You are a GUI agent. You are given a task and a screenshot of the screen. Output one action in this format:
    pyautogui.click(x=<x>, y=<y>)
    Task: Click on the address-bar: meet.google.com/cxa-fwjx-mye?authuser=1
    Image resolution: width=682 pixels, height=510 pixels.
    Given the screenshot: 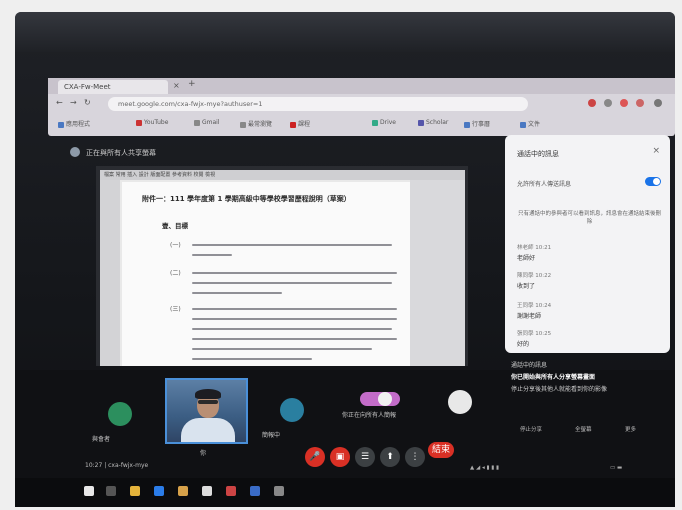 What is the action you would take?
    pyautogui.click(x=318, y=104)
    